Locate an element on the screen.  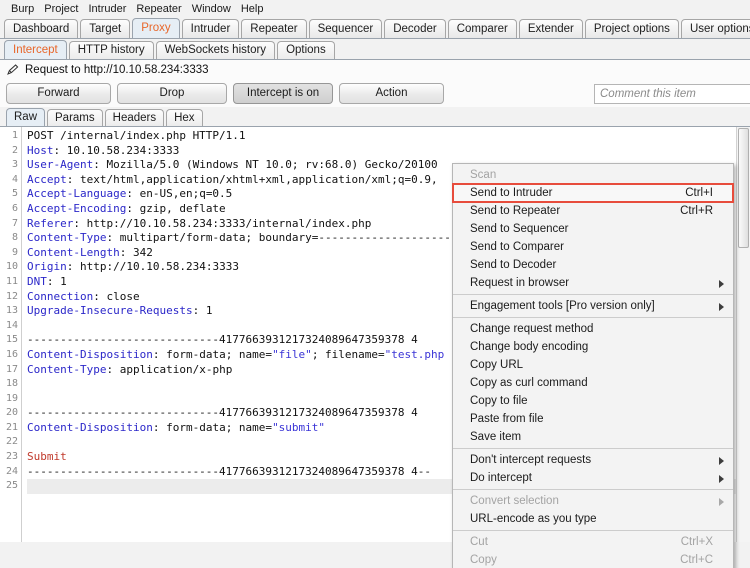
tab-comparer: Comparer is located at coordinates (482, 28).